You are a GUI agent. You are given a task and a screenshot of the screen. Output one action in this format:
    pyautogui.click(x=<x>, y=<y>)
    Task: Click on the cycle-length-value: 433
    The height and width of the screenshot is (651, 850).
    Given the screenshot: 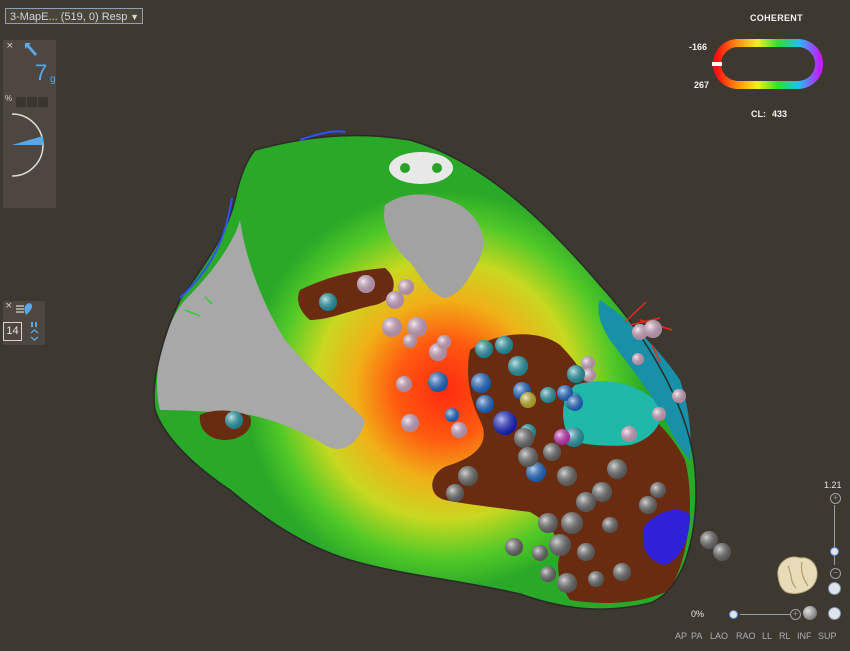 What is the action you would take?
    pyautogui.click(x=780, y=114)
    